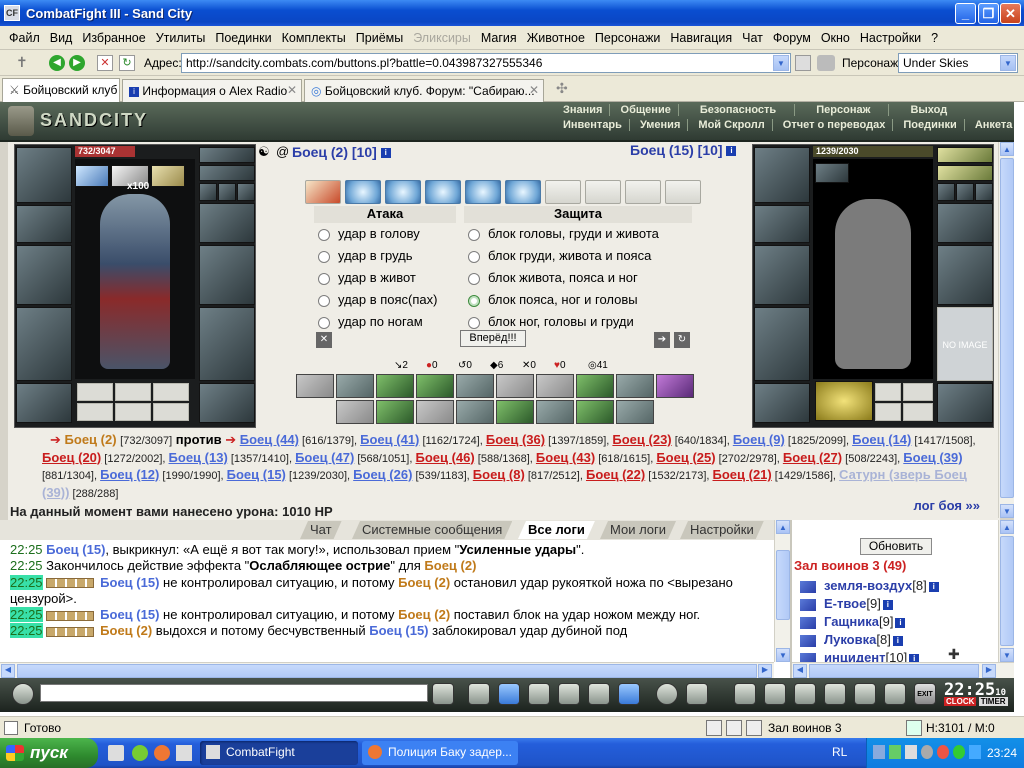 This screenshot has width=1024, height=768. Describe the element at coordinates (264, 152) in the screenshot. I see `yin-yang-icon: ☯` at that location.